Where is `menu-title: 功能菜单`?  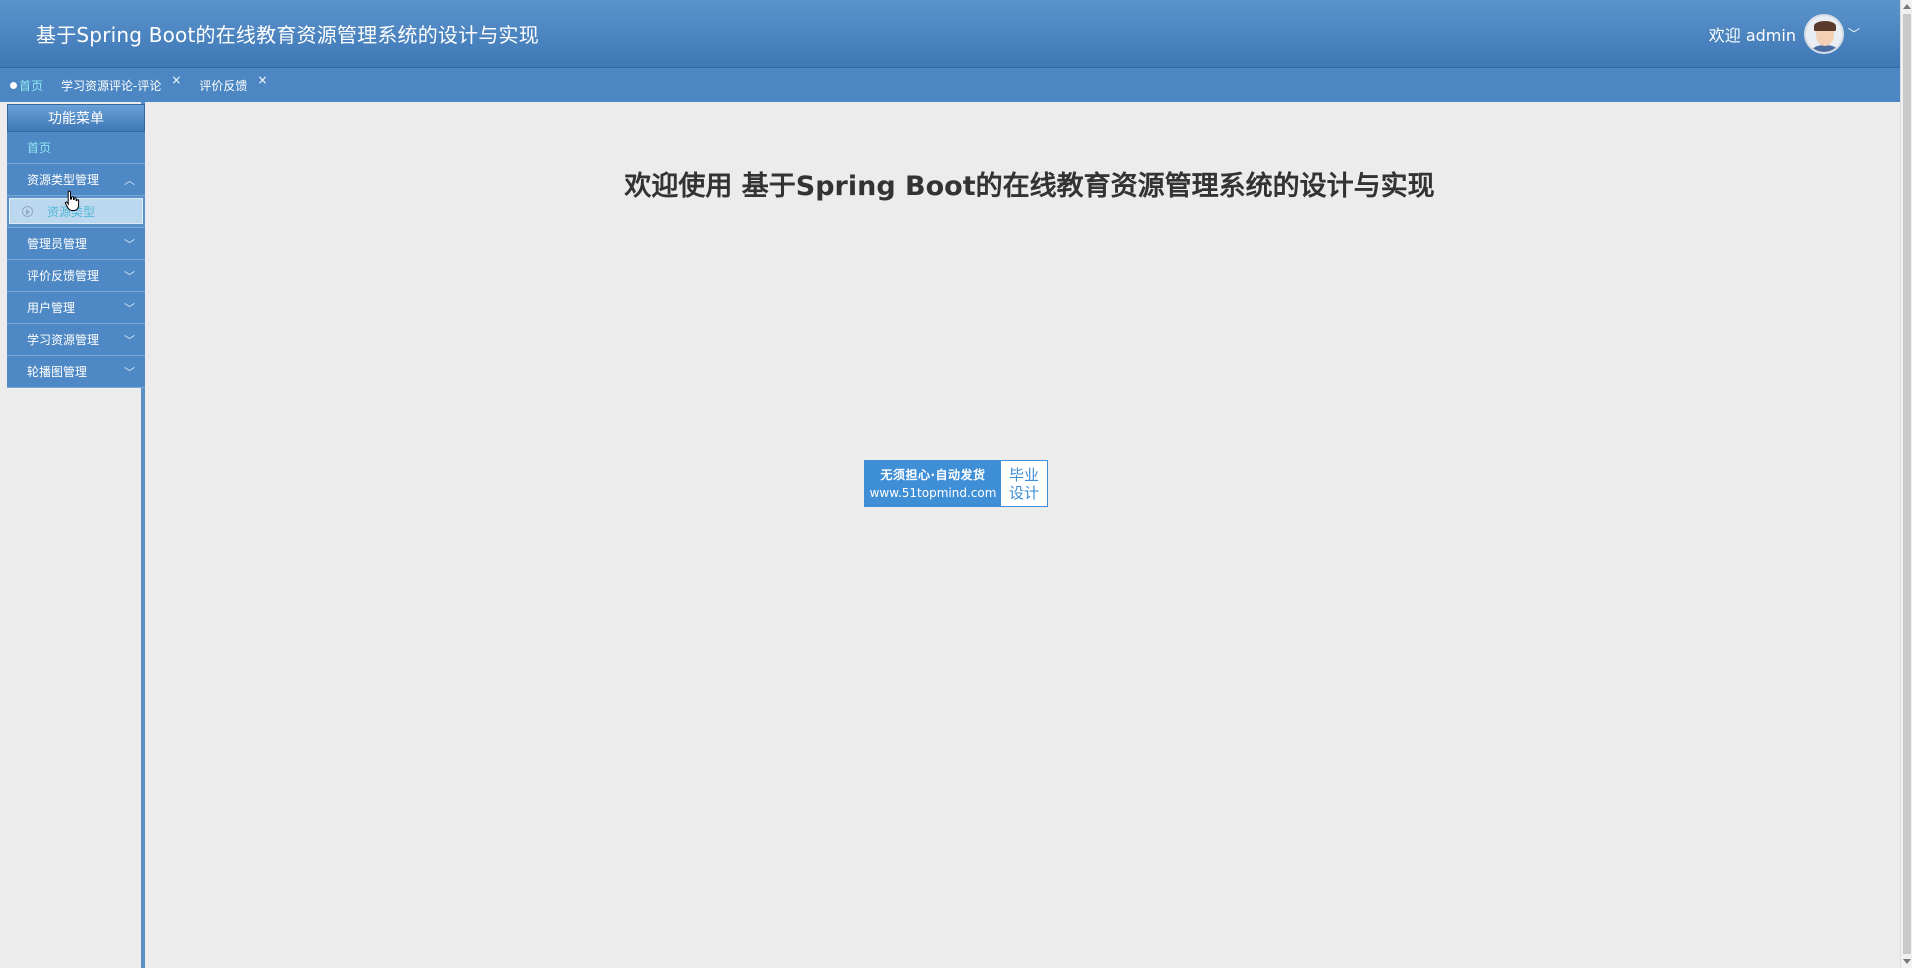
menu-title: 功能菜单 is located at coordinates (76, 118).